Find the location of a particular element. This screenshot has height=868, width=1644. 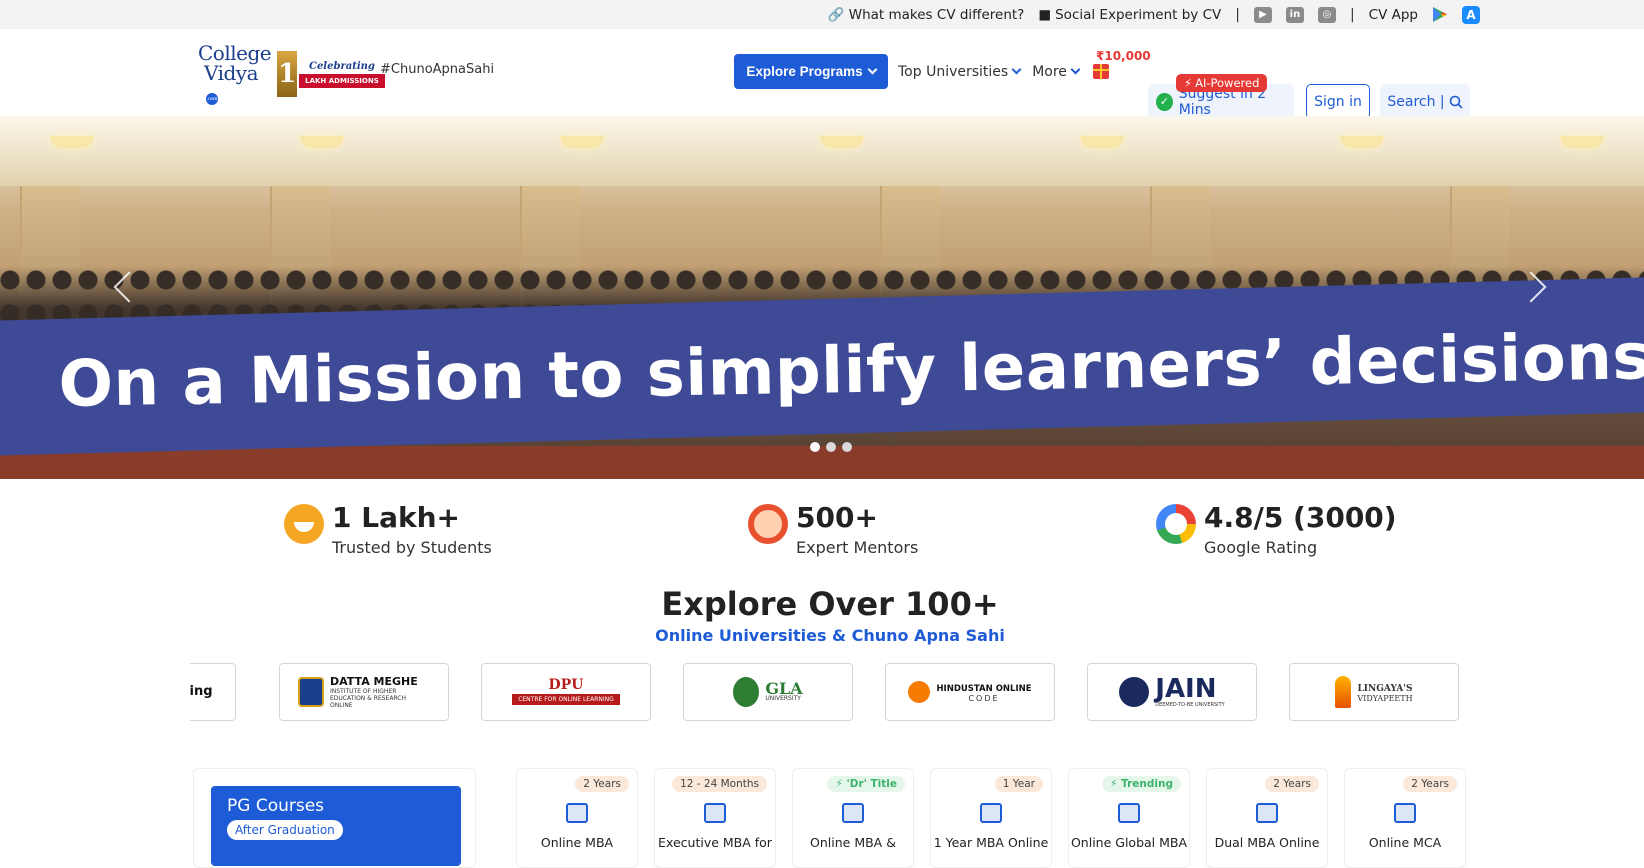

course-card-online-mba: 2 Years Online MBA is located at coordinates (577, 818).